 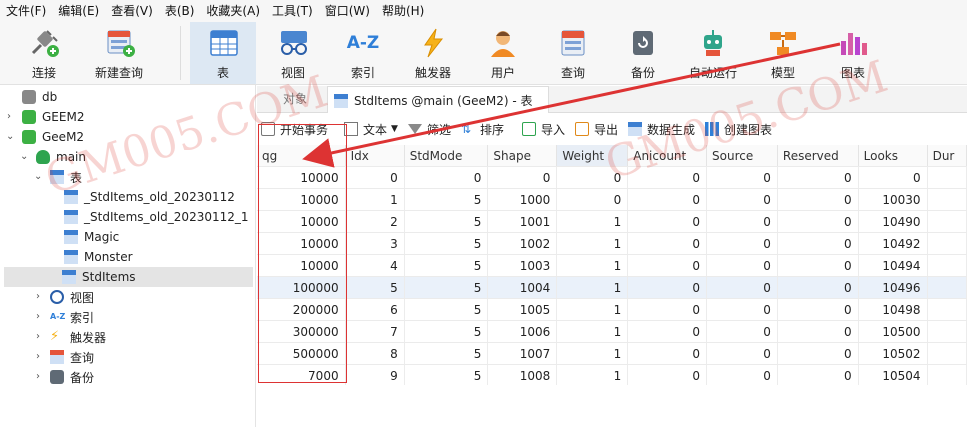 I want to click on menu-file: 文件(F), so click(x=26, y=10).